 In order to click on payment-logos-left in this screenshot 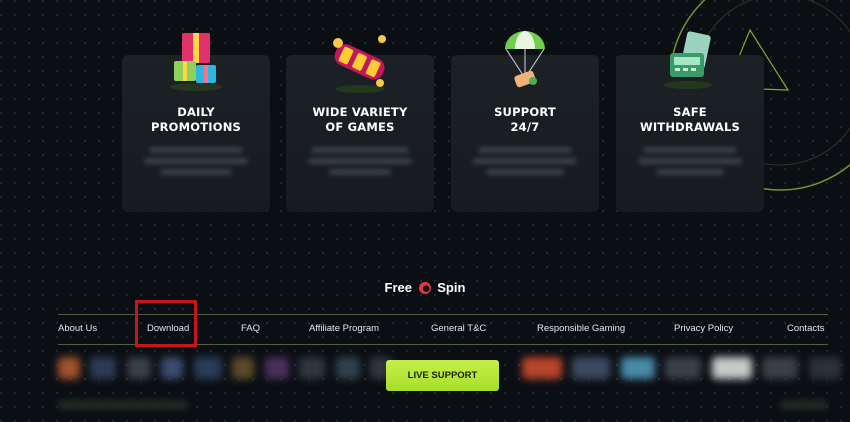, I will do `click(228, 372)`.